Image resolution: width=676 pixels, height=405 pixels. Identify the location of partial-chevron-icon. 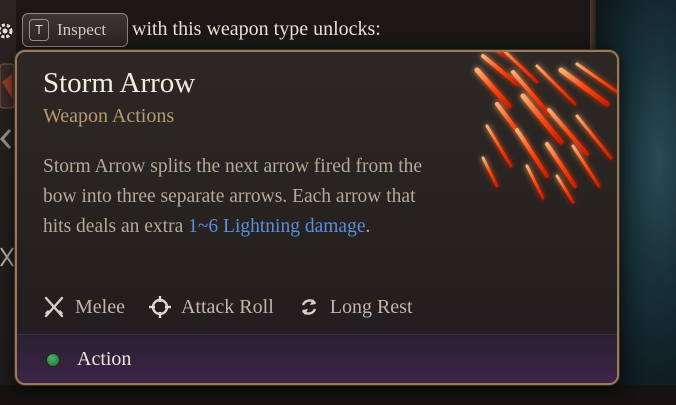
(6, 139).